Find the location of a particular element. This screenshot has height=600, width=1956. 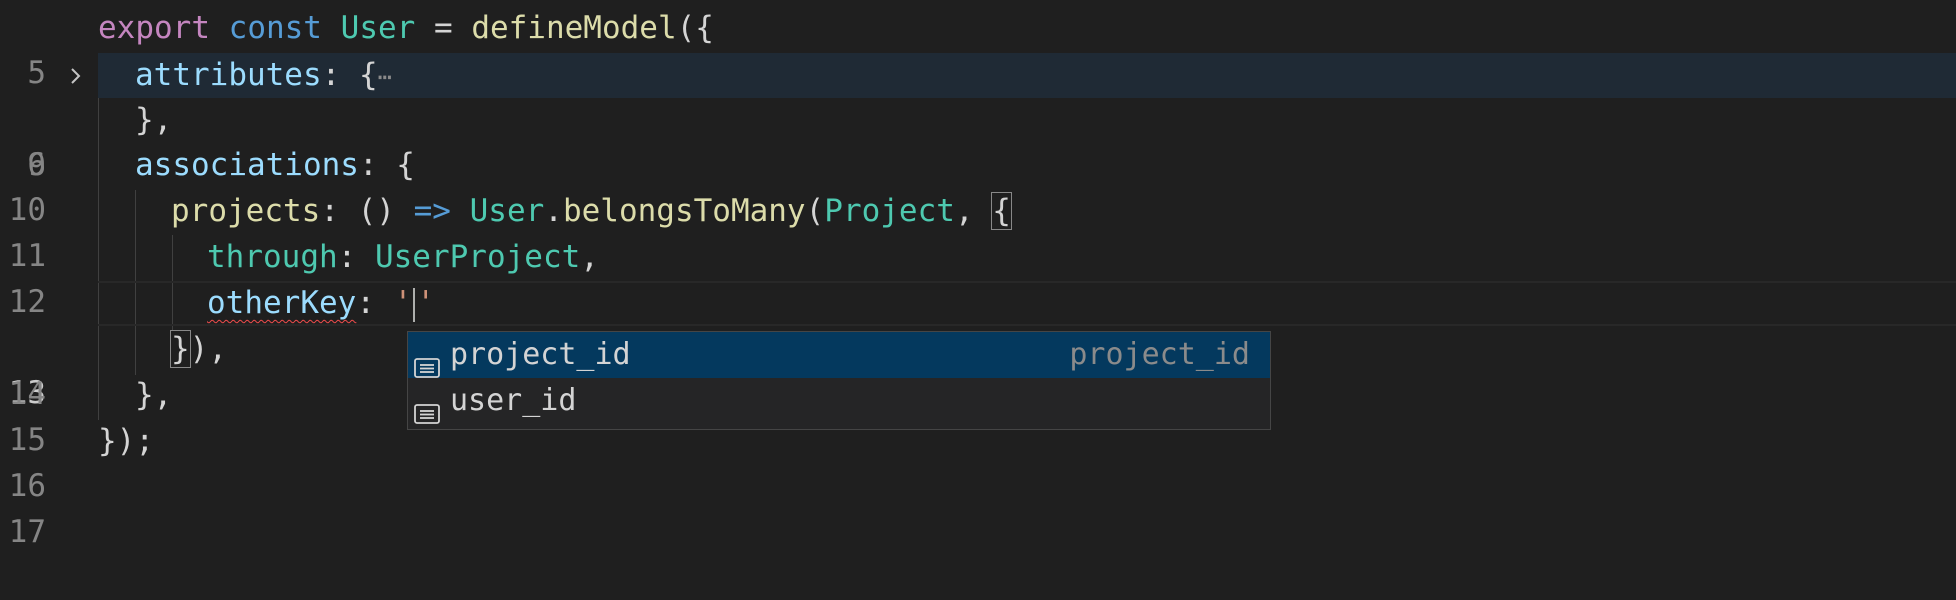

chevron-right-icon is located at coordinates (76, 75).